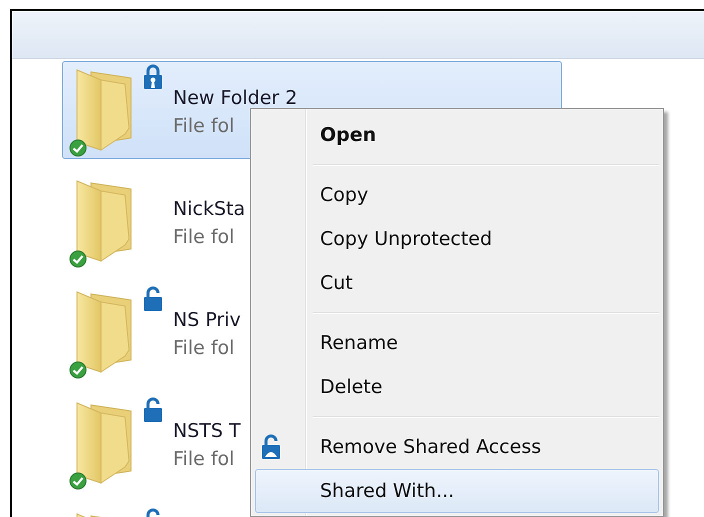  Describe the element at coordinates (207, 320) in the screenshot. I see `file-name: NS Priv` at that location.